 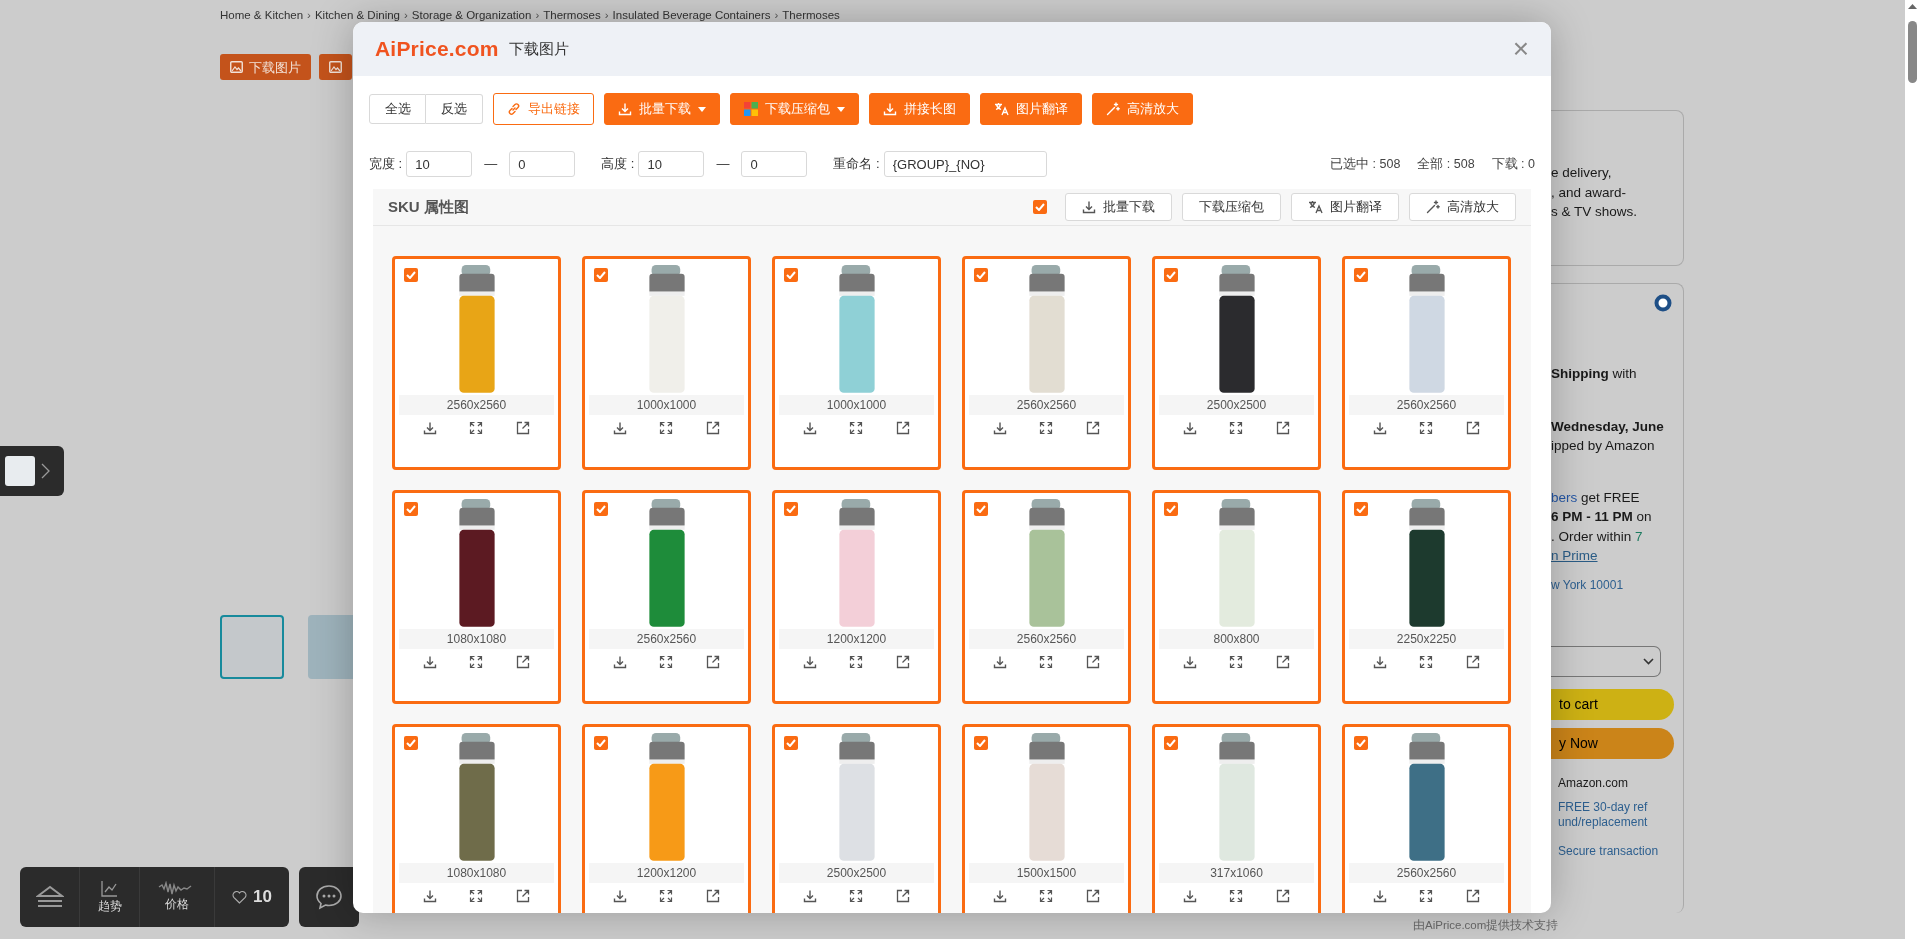 I want to click on location-link: w York 10001, so click(x=1617, y=584).